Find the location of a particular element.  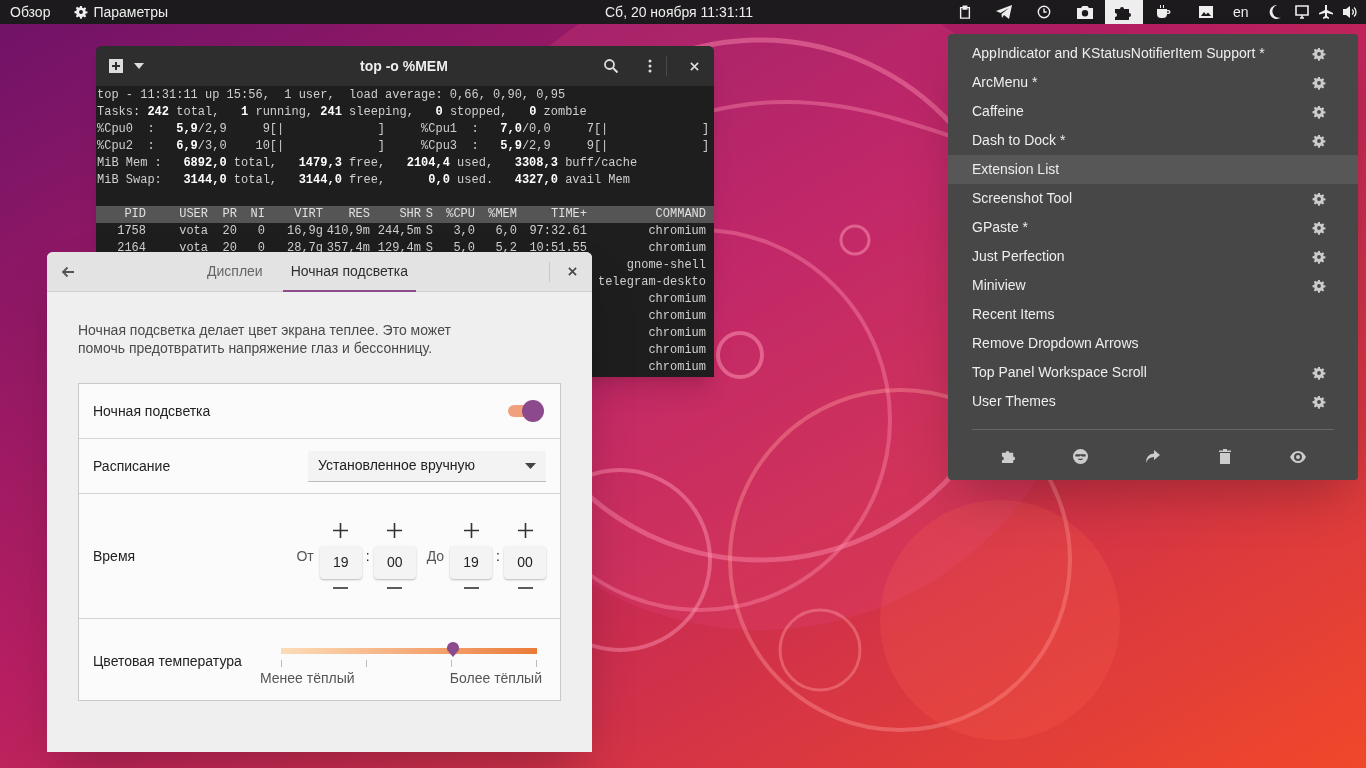

setting-label: Расписание is located at coordinates (132, 466).